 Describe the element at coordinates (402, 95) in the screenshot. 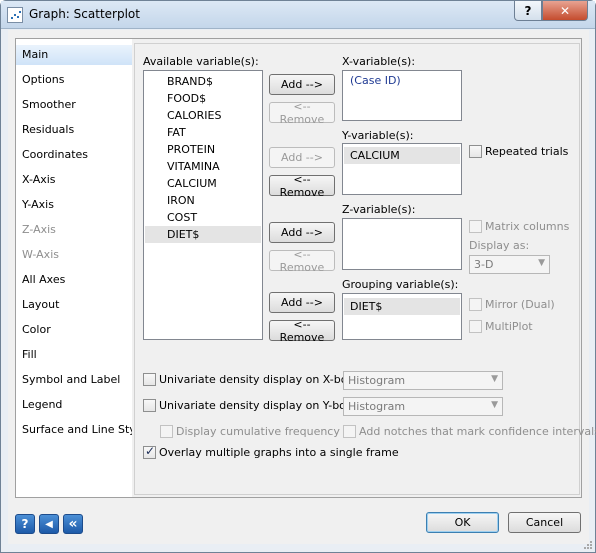

I see `x-variables-list: (Case ID)` at that location.